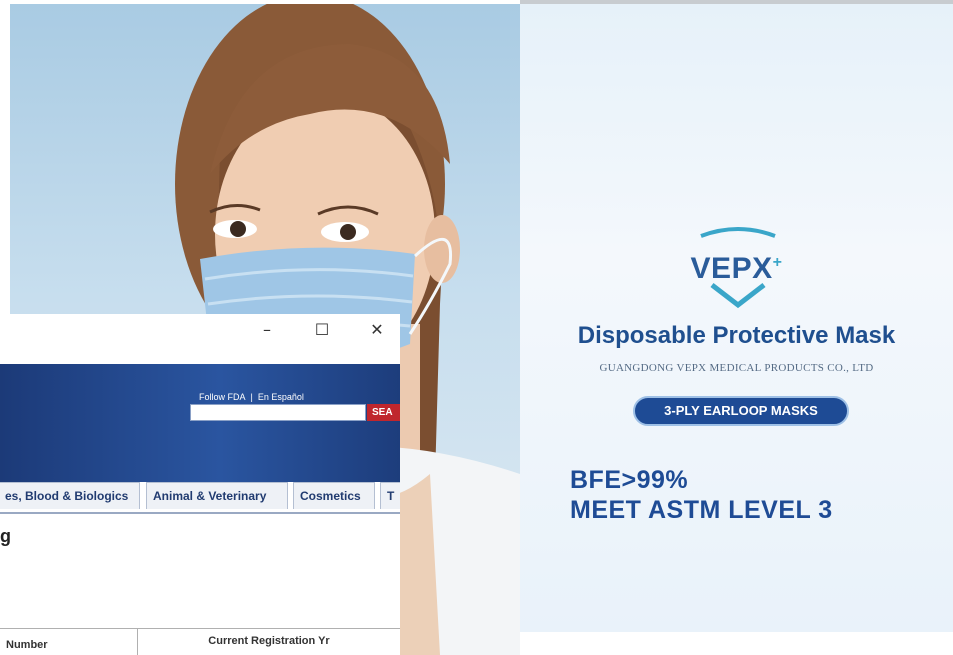 This screenshot has height=655, width=953. Describe the element at coordinates (281, 397) in the screenshot. I see `espanol-link: En Español` at that location.